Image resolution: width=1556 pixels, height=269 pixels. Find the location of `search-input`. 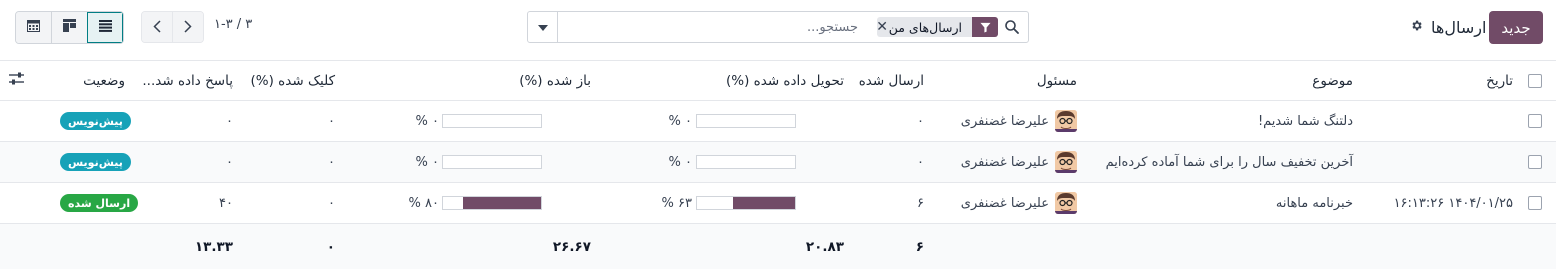

search-input is located at coordinates (728, 27).